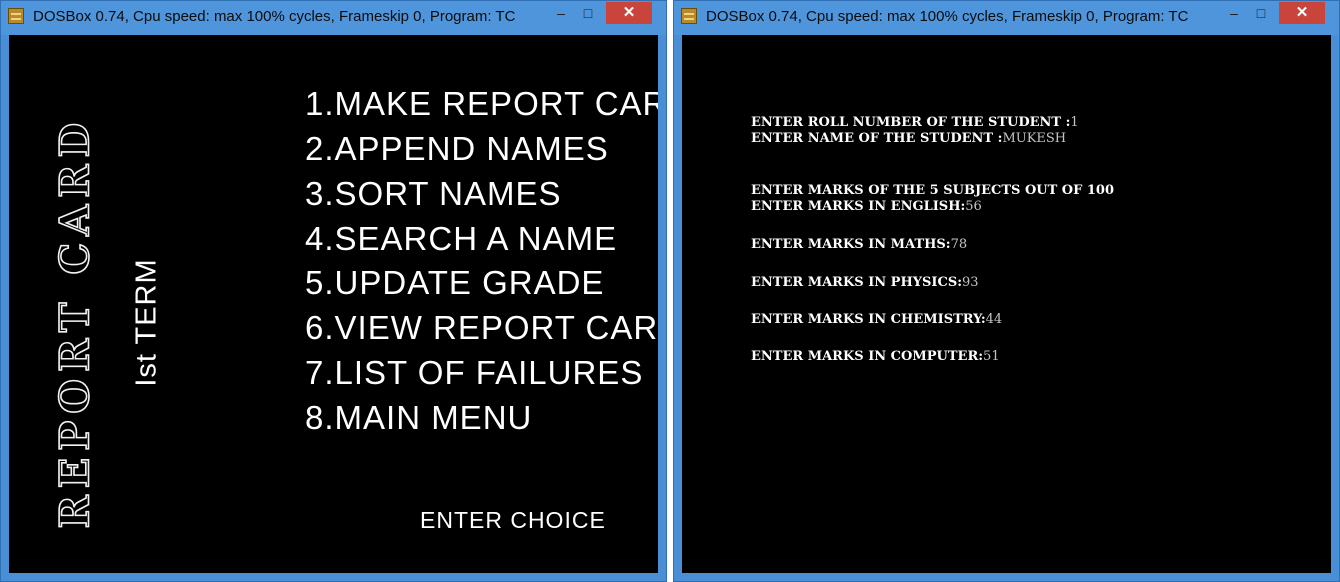 The width and height of the screenshot is (1340, 582). I want to click on prompt-label: ENTER MARKS IN CHEMISTRY:, so click(868, 319).